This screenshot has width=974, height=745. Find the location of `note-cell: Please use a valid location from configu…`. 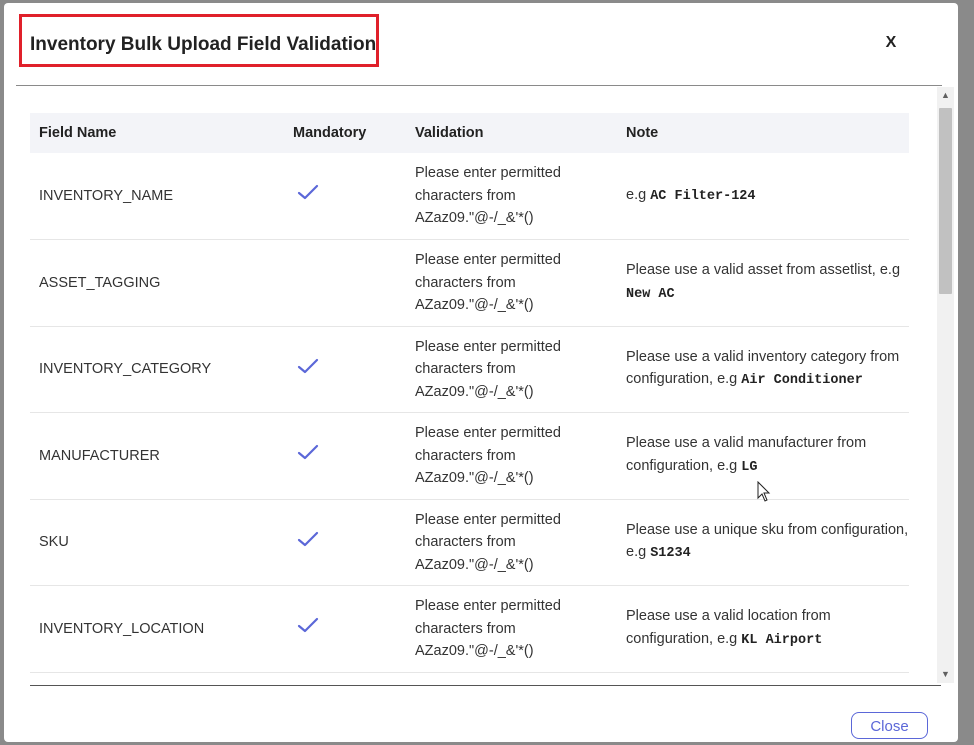

note-cell: Please use a valid location from configu… is located at coordinates (763, 629).